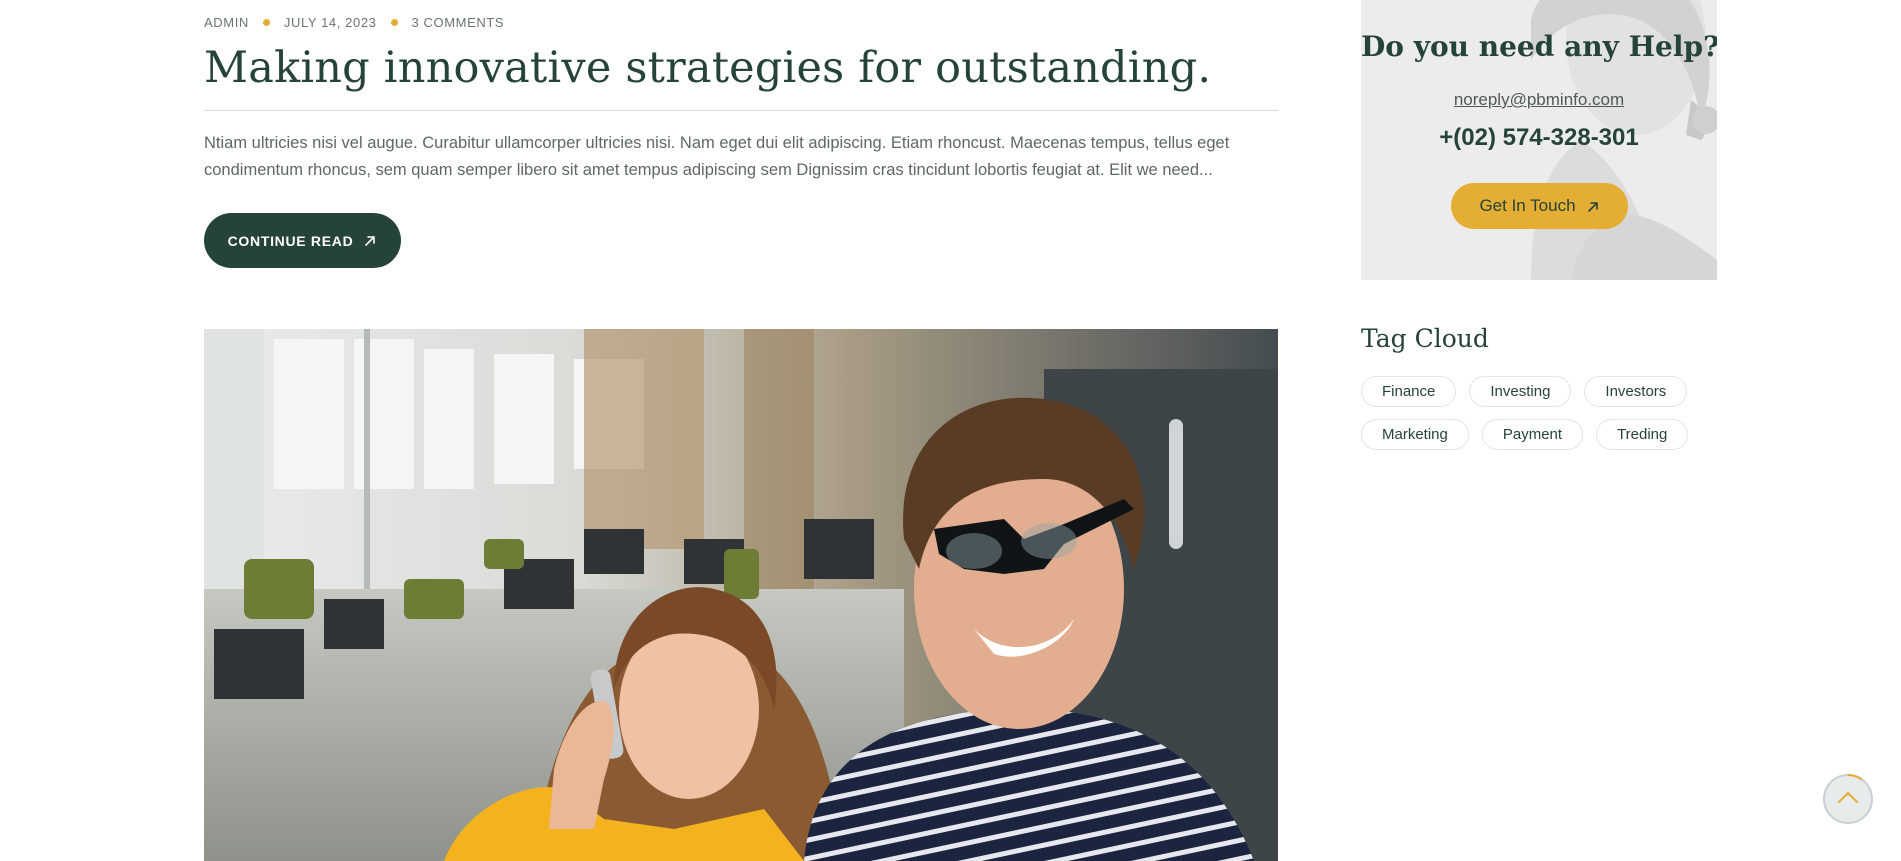  What do you see at coordinates (1532, 434) in the screenshot?
I see `tag-payment: Payment` at bounding box center [1532, 434].